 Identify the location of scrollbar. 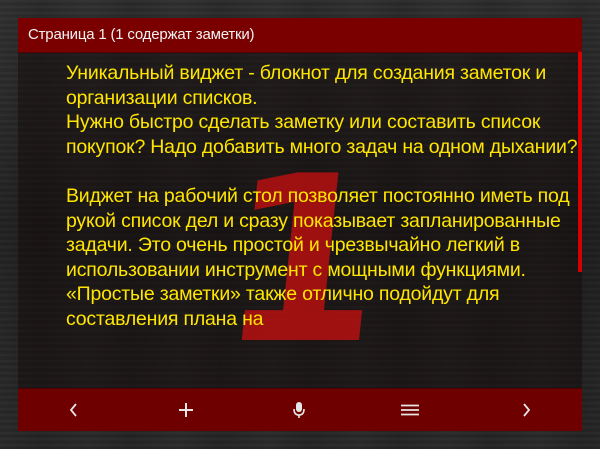
(580, 220).